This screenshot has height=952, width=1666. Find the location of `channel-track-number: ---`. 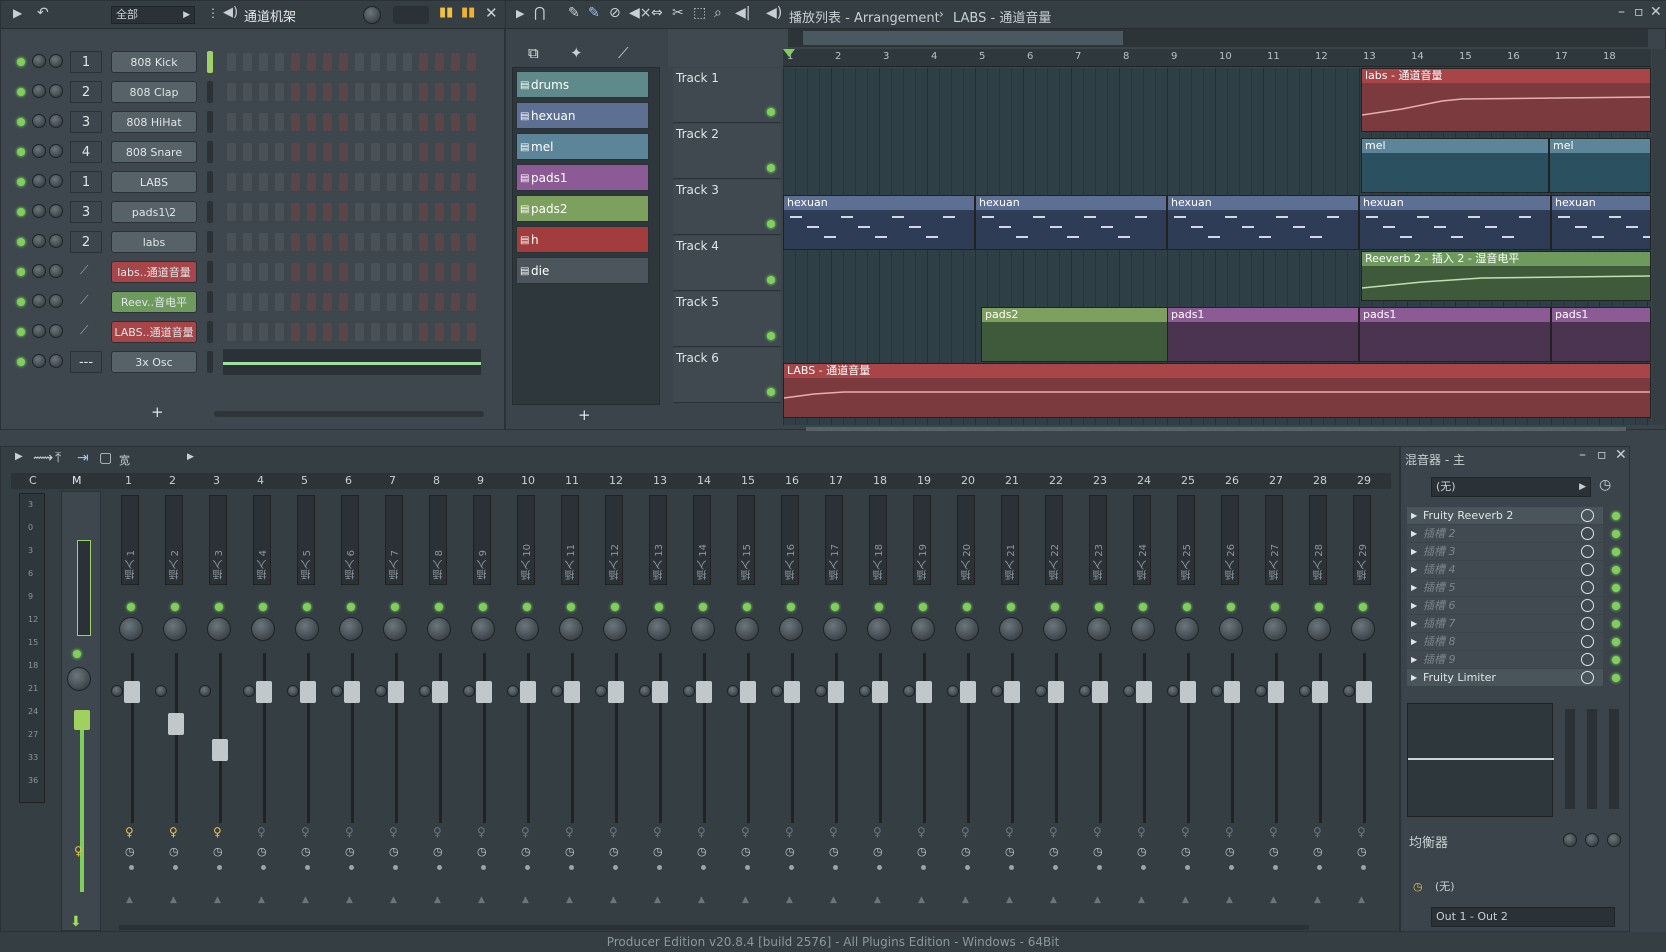

channel-track-number: --- is located at coordinates (86, 362).